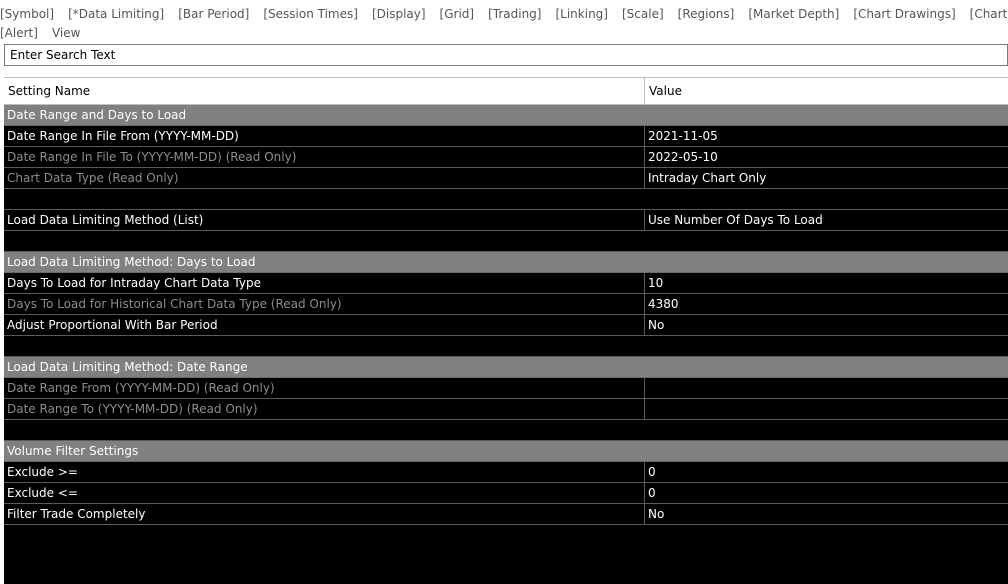  Describe the element at coordinates (213, 14) in the screenshot. I see `tab-bar-period: [Bar Period]` at that location.